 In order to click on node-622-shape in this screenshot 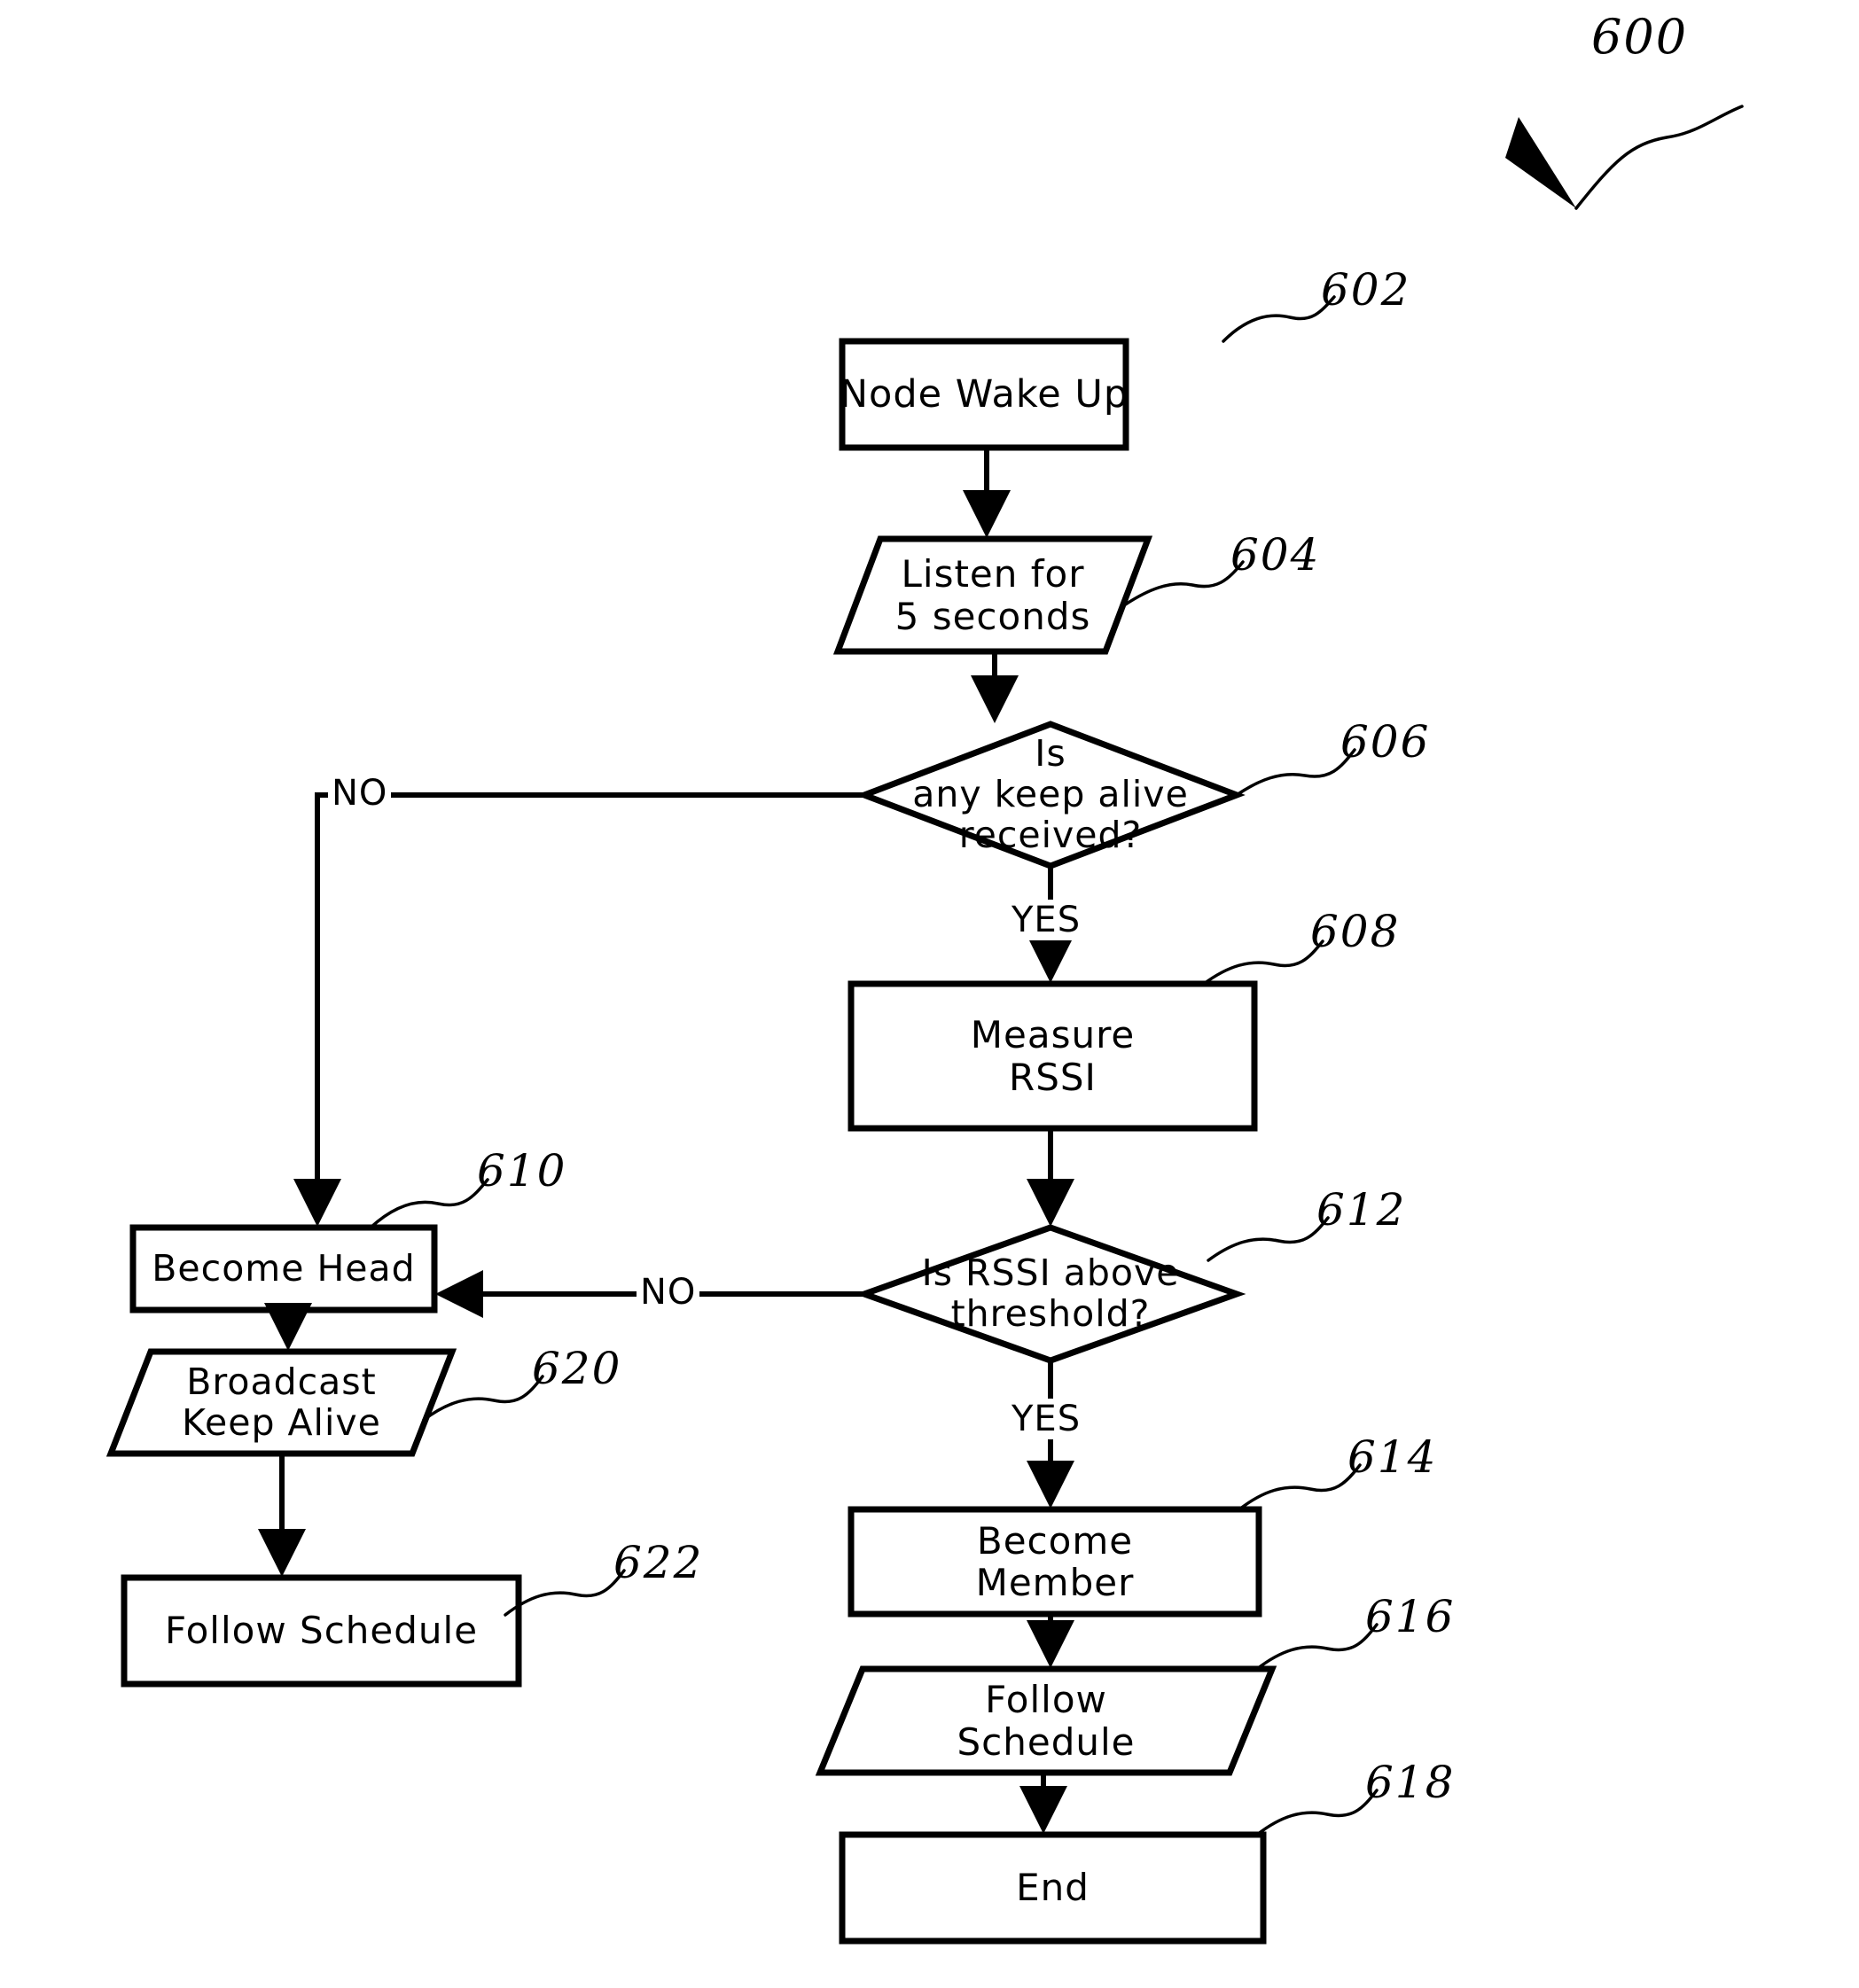, I will do `click(322, 1631)`.